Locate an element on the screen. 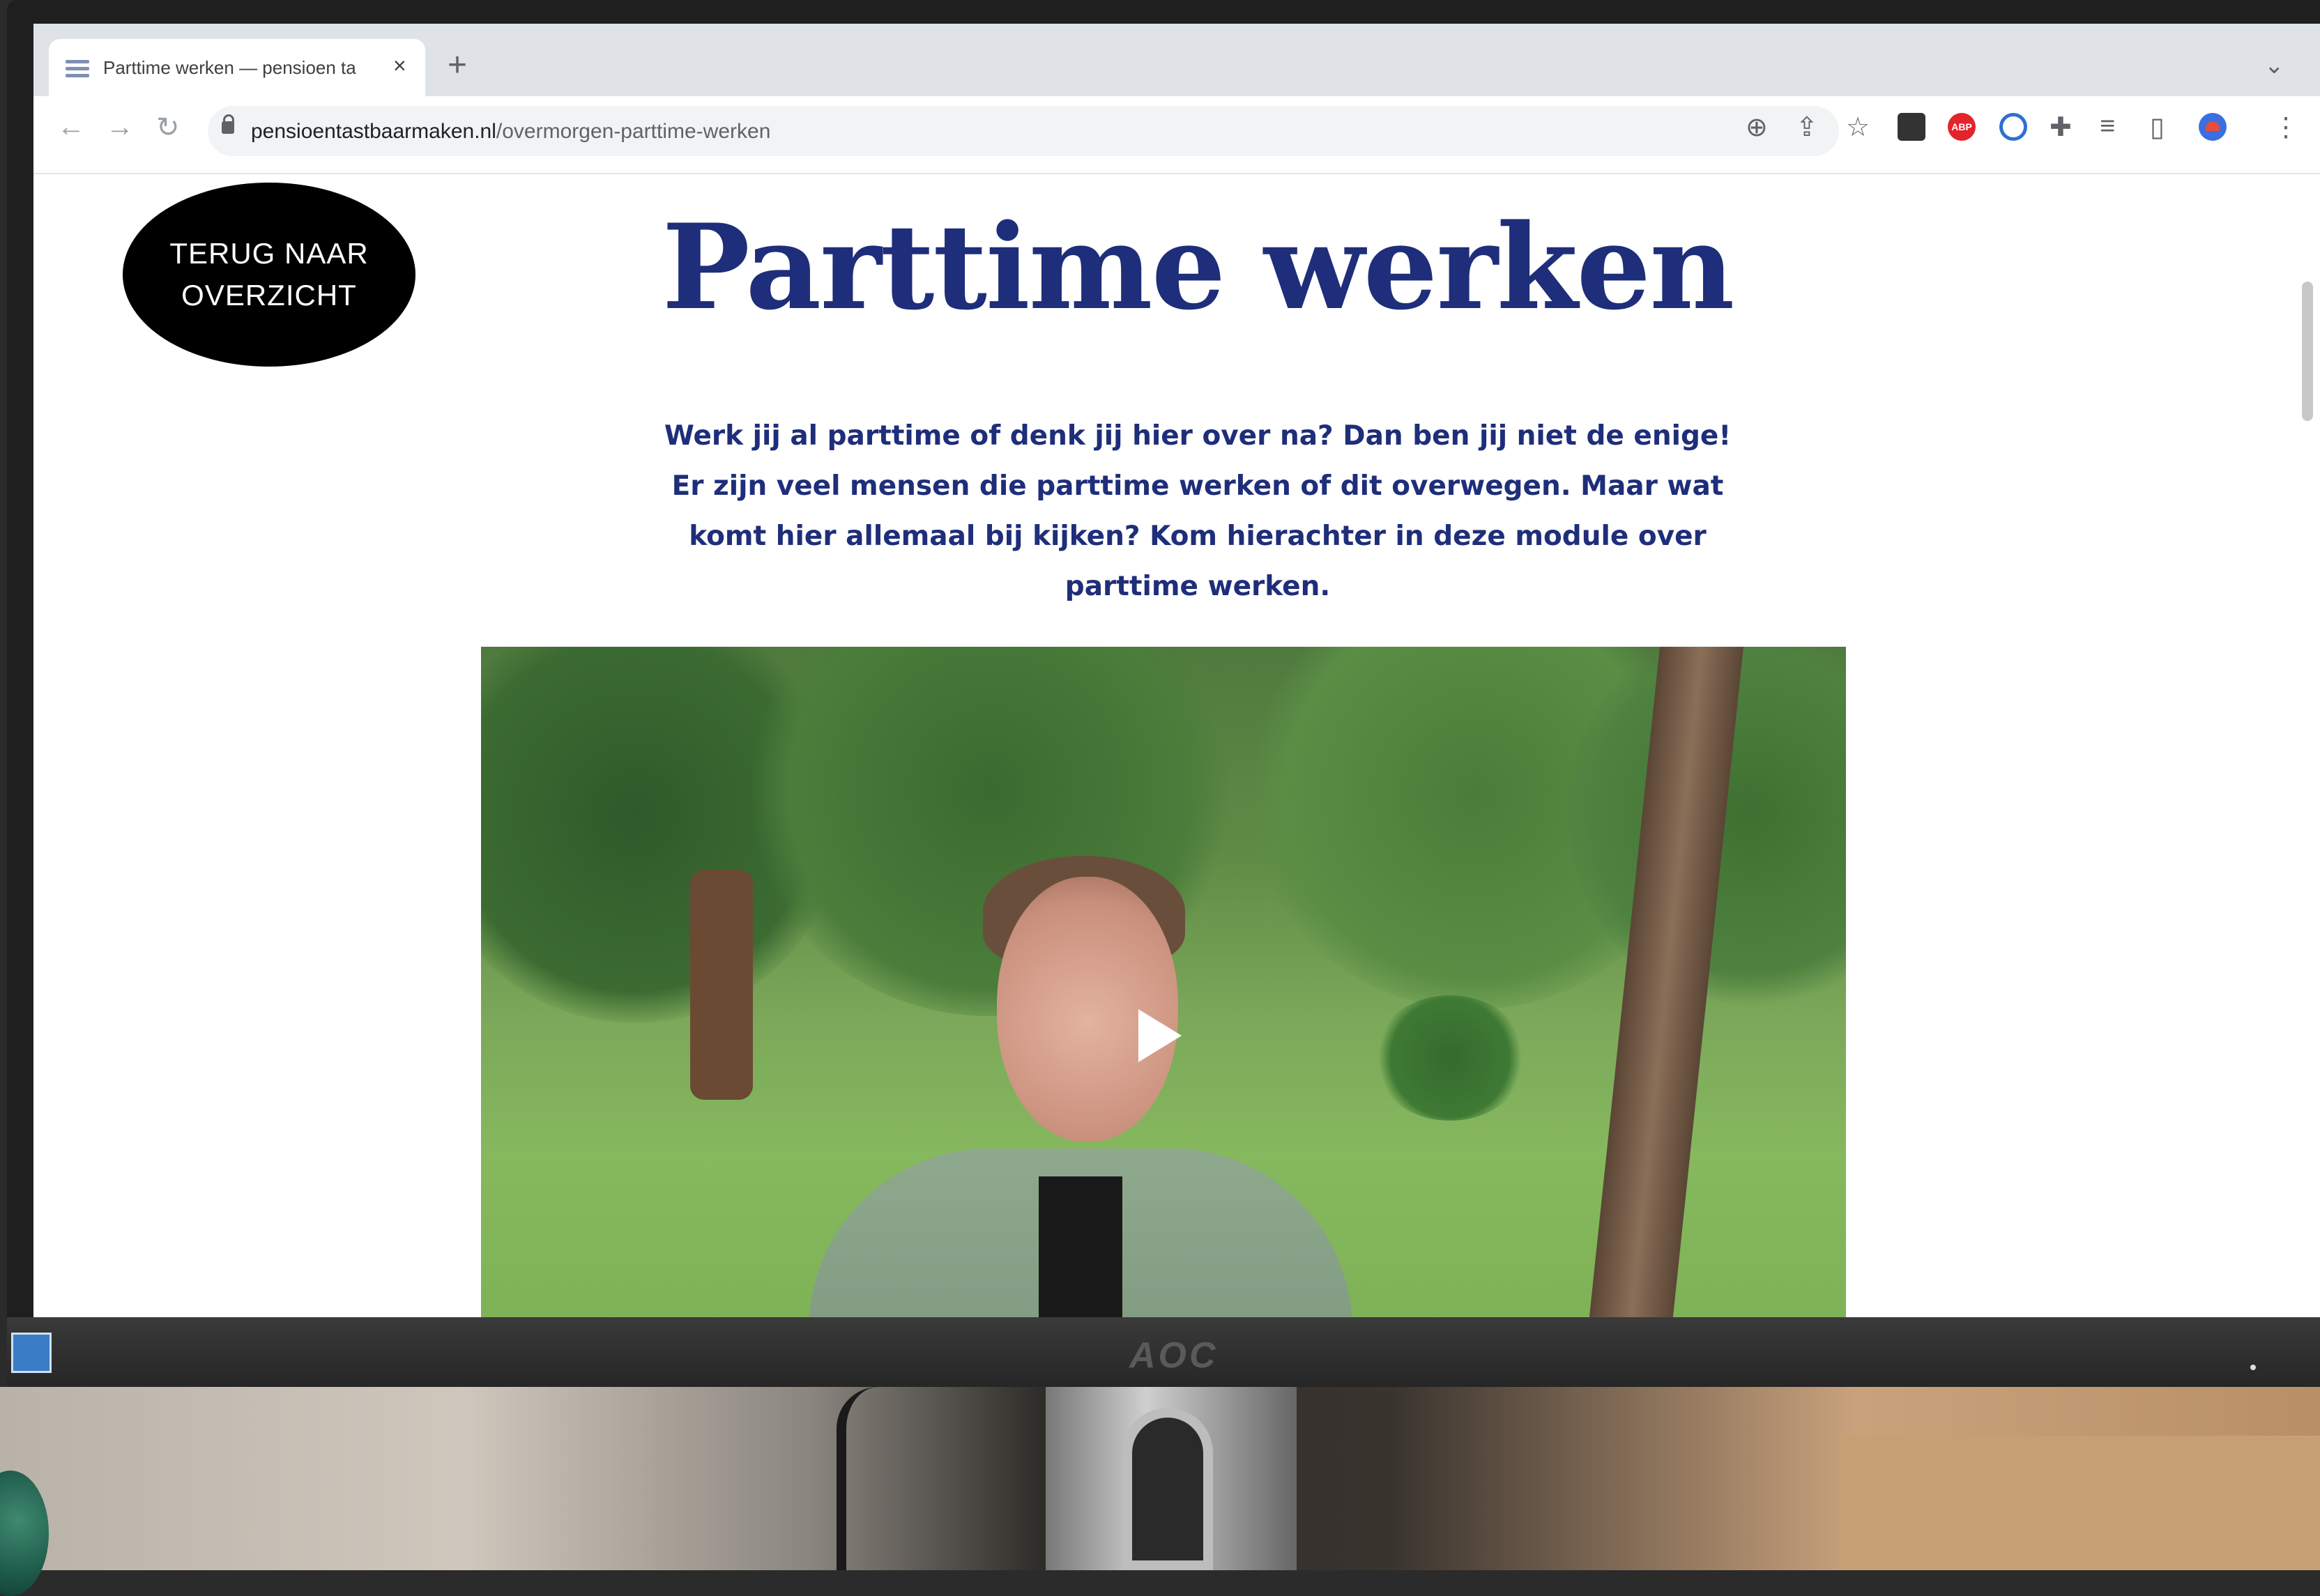 Image resolution: width=2320 pixels, height=1596 pixels. bookmark-star-icon: ☆ is located at coordinates (1858, 127).